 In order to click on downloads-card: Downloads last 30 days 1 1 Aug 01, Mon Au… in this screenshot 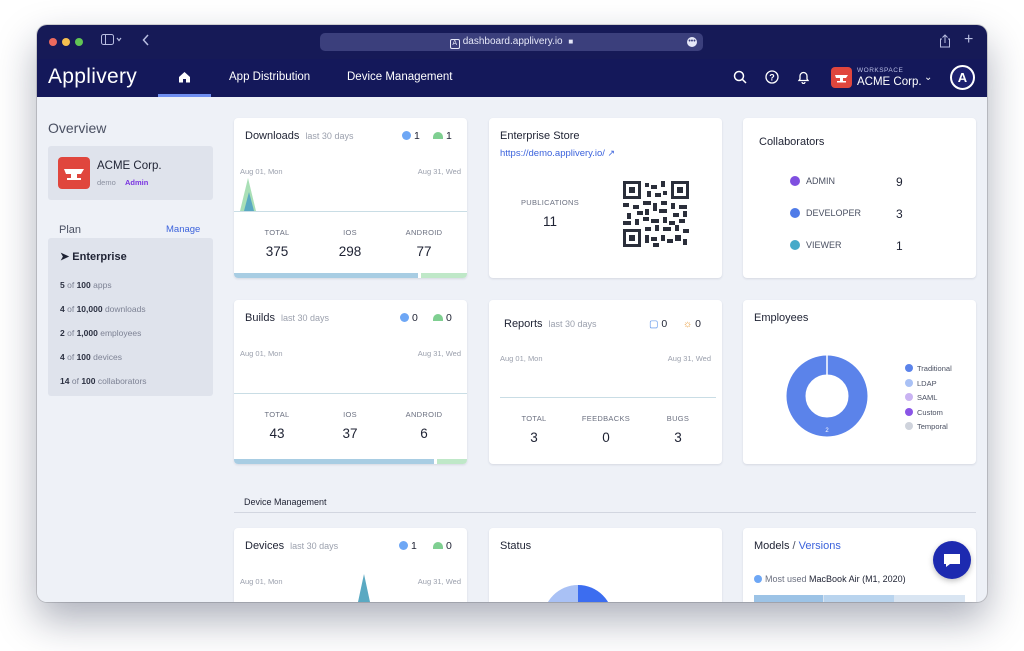, I will do `click(350, 198)`.